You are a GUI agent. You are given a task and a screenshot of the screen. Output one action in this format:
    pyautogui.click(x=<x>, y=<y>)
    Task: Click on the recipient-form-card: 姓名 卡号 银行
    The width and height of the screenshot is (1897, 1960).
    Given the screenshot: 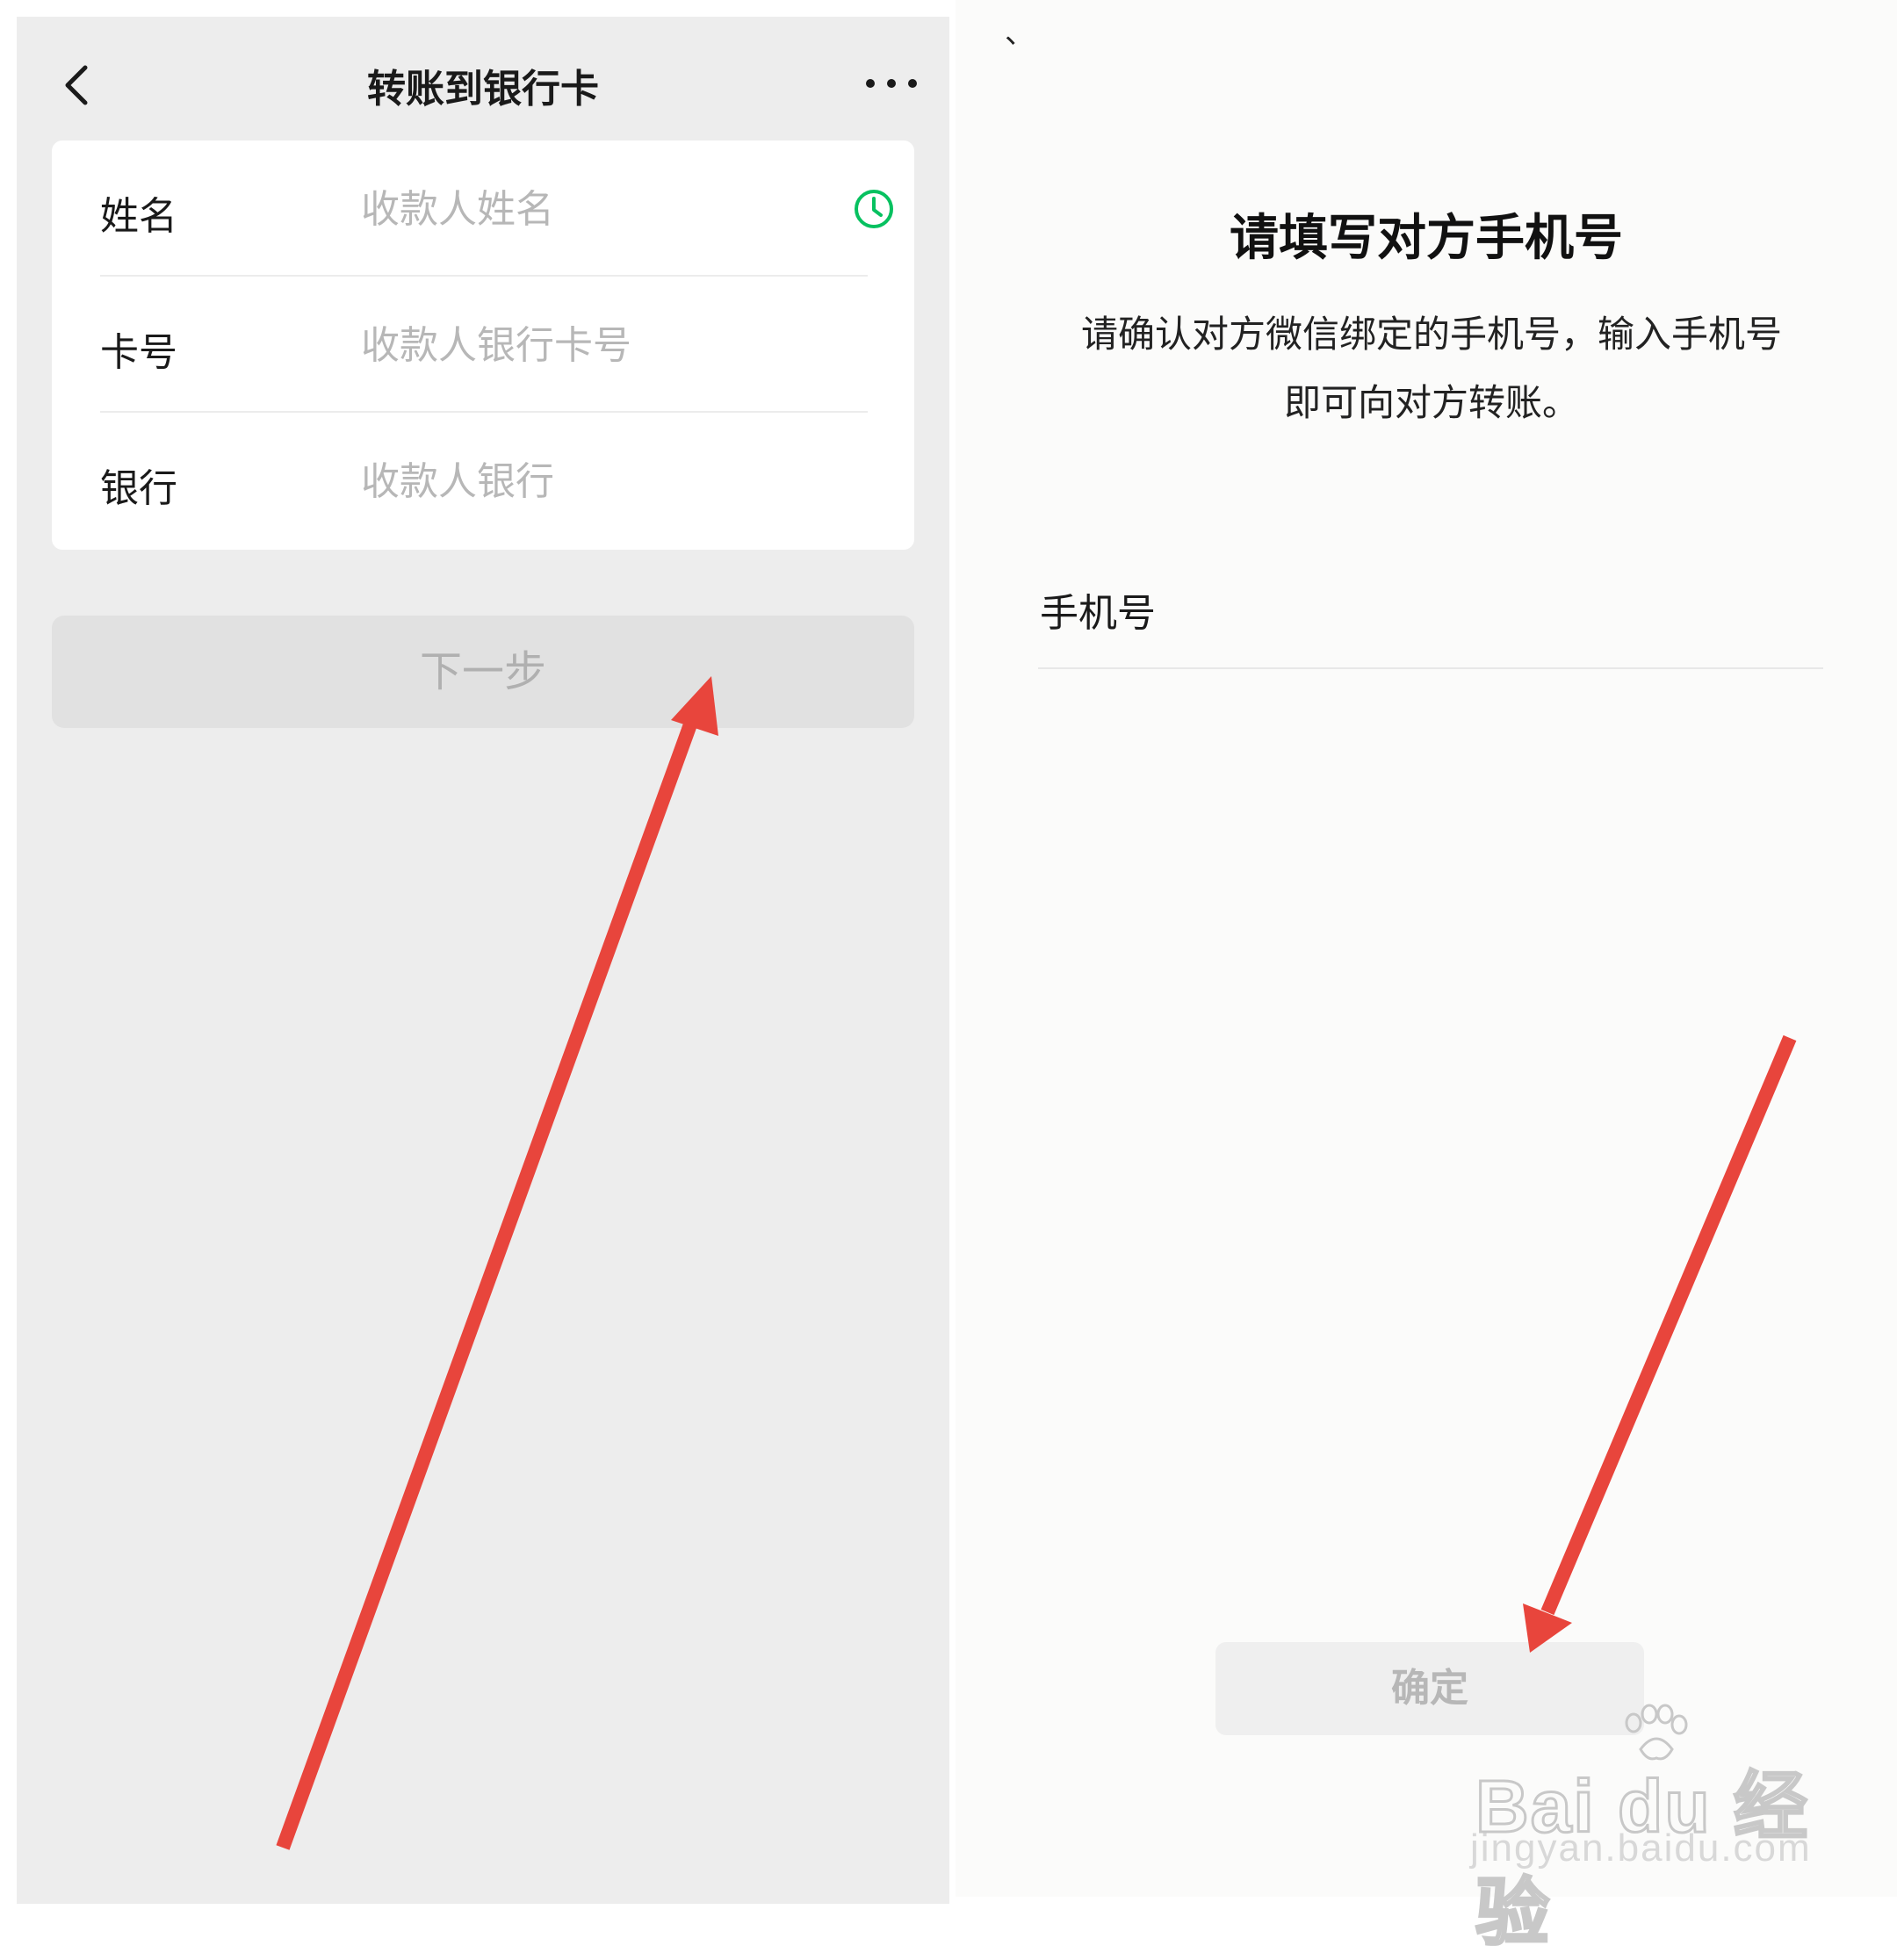 What is the action you would take?
    pyautogui.click(x=483, y=346)
    